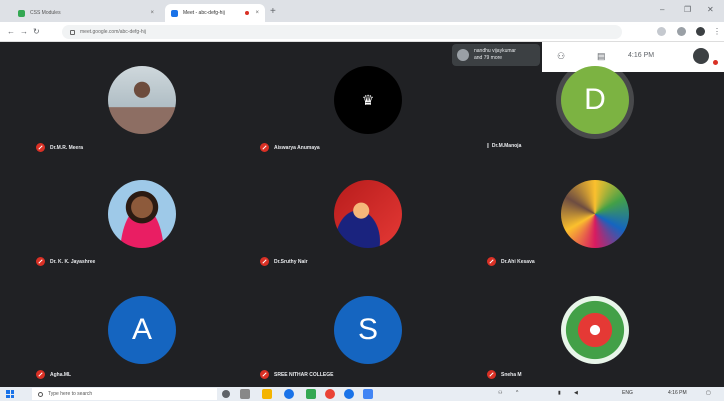 This screenshot has width=724, height=401. I want to click on participant-letter-avatar: D, so click(595, 100).